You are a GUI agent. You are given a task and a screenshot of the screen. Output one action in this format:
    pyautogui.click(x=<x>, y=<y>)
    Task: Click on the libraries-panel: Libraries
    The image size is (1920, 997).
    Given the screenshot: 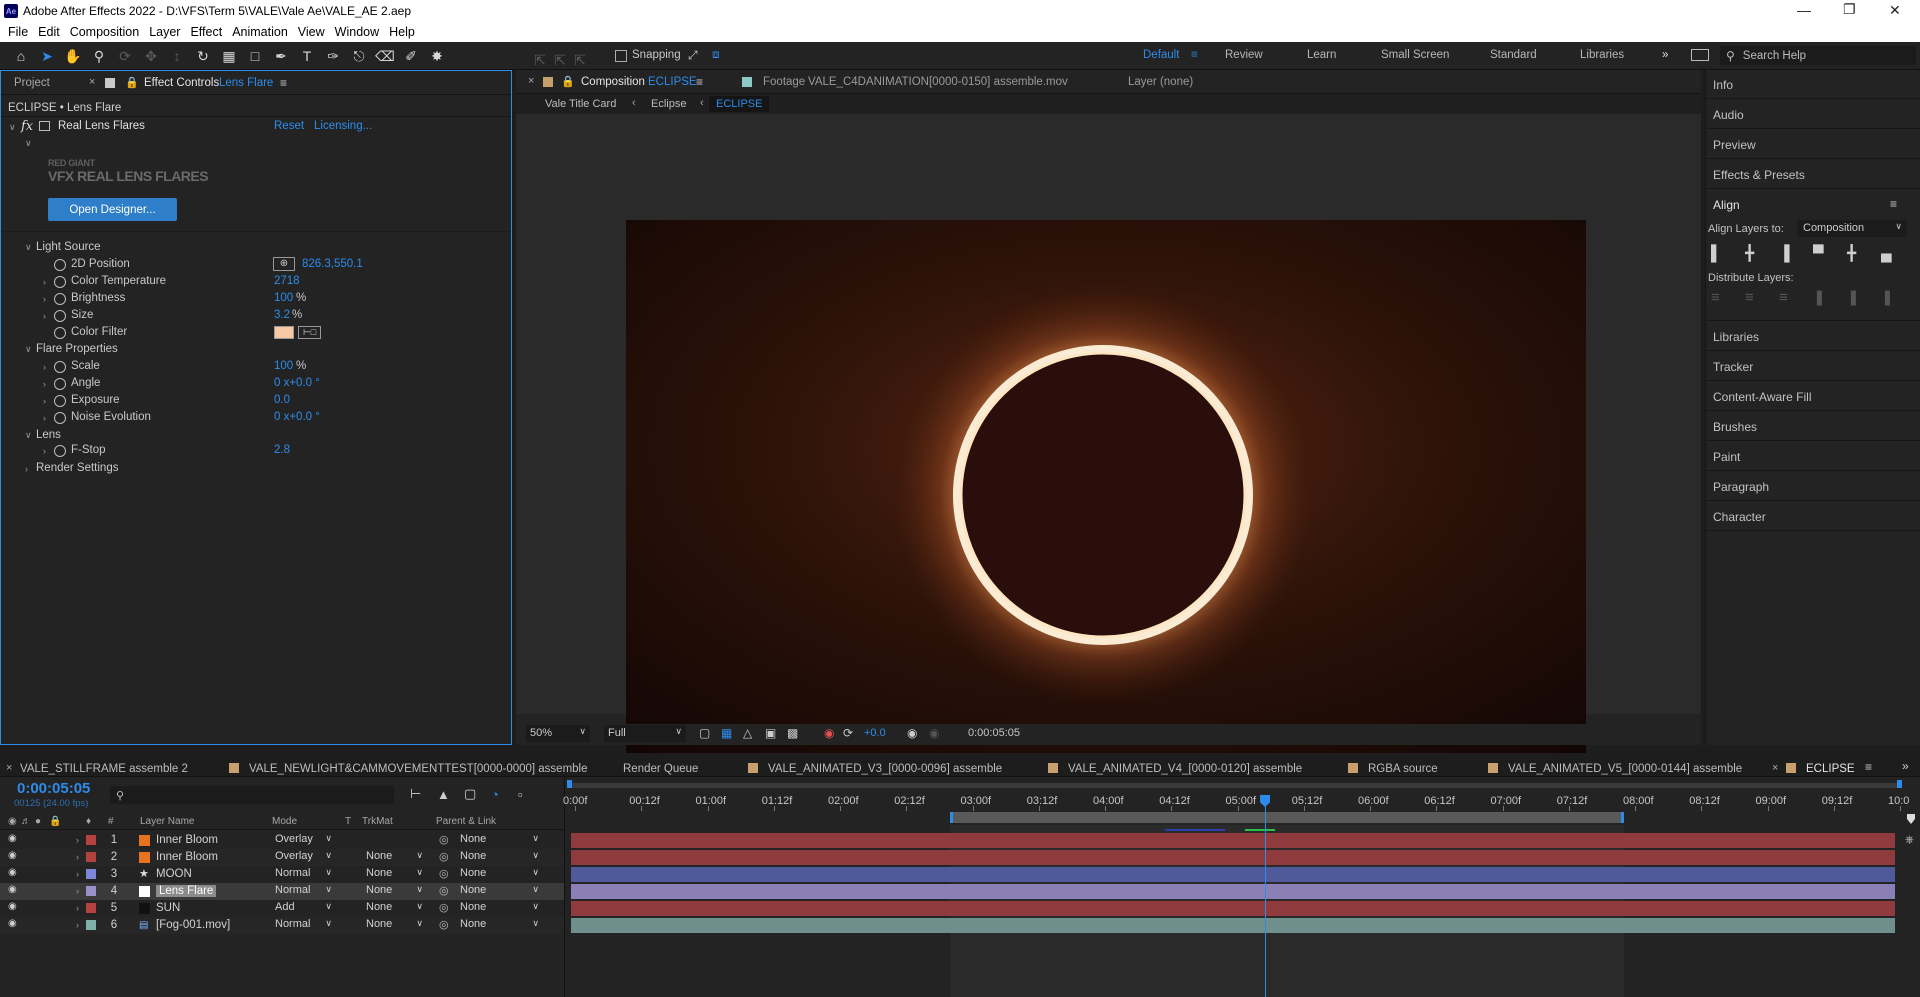 What is the action you would take?
    pyautogui.click(x=1736, y=337)
    